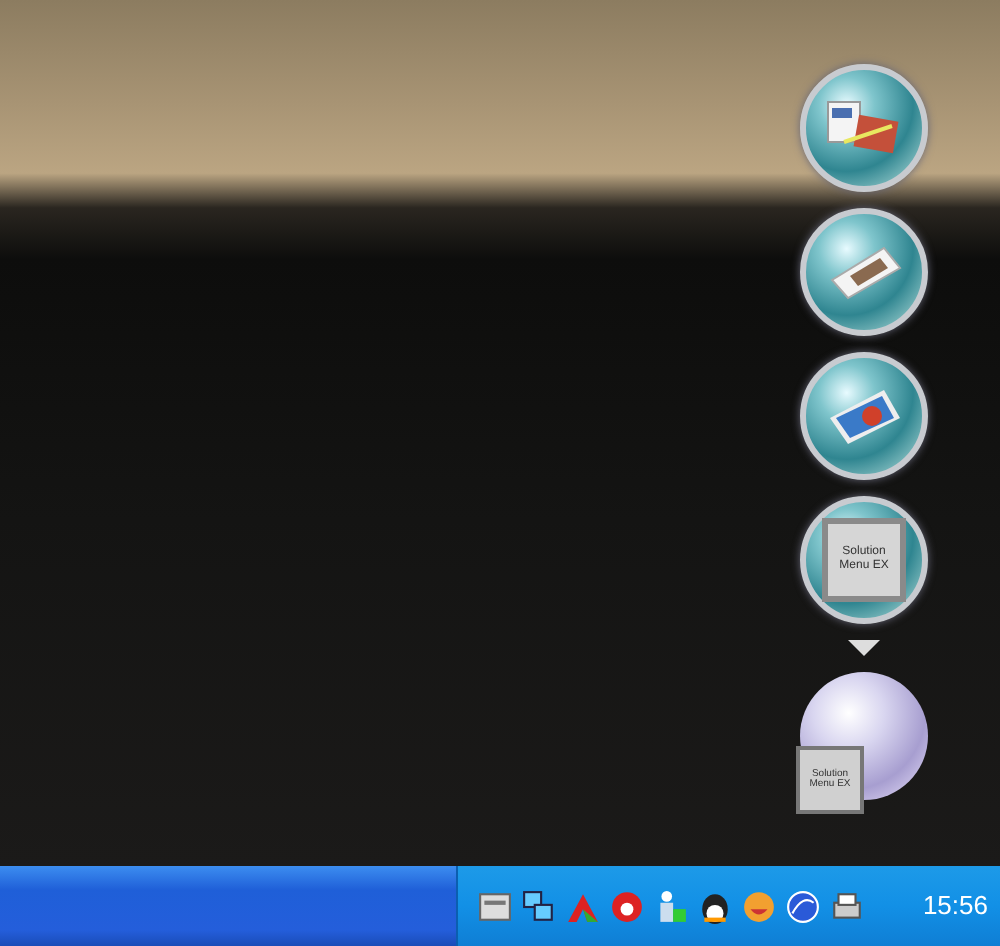  Describe the element at coordinates (847, 906) in the screenshot. I see `printer-icon` at that location.